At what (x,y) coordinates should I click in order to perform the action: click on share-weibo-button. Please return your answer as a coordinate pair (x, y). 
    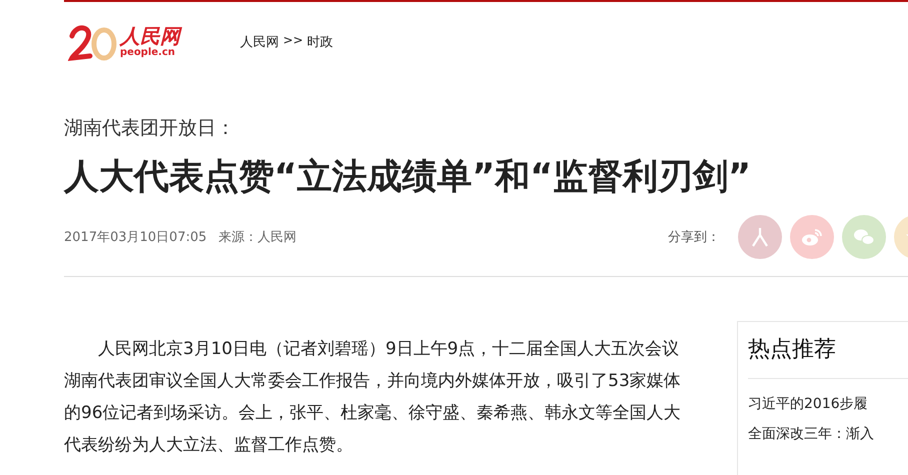
    Looking at the image, I should click on (812, 237).